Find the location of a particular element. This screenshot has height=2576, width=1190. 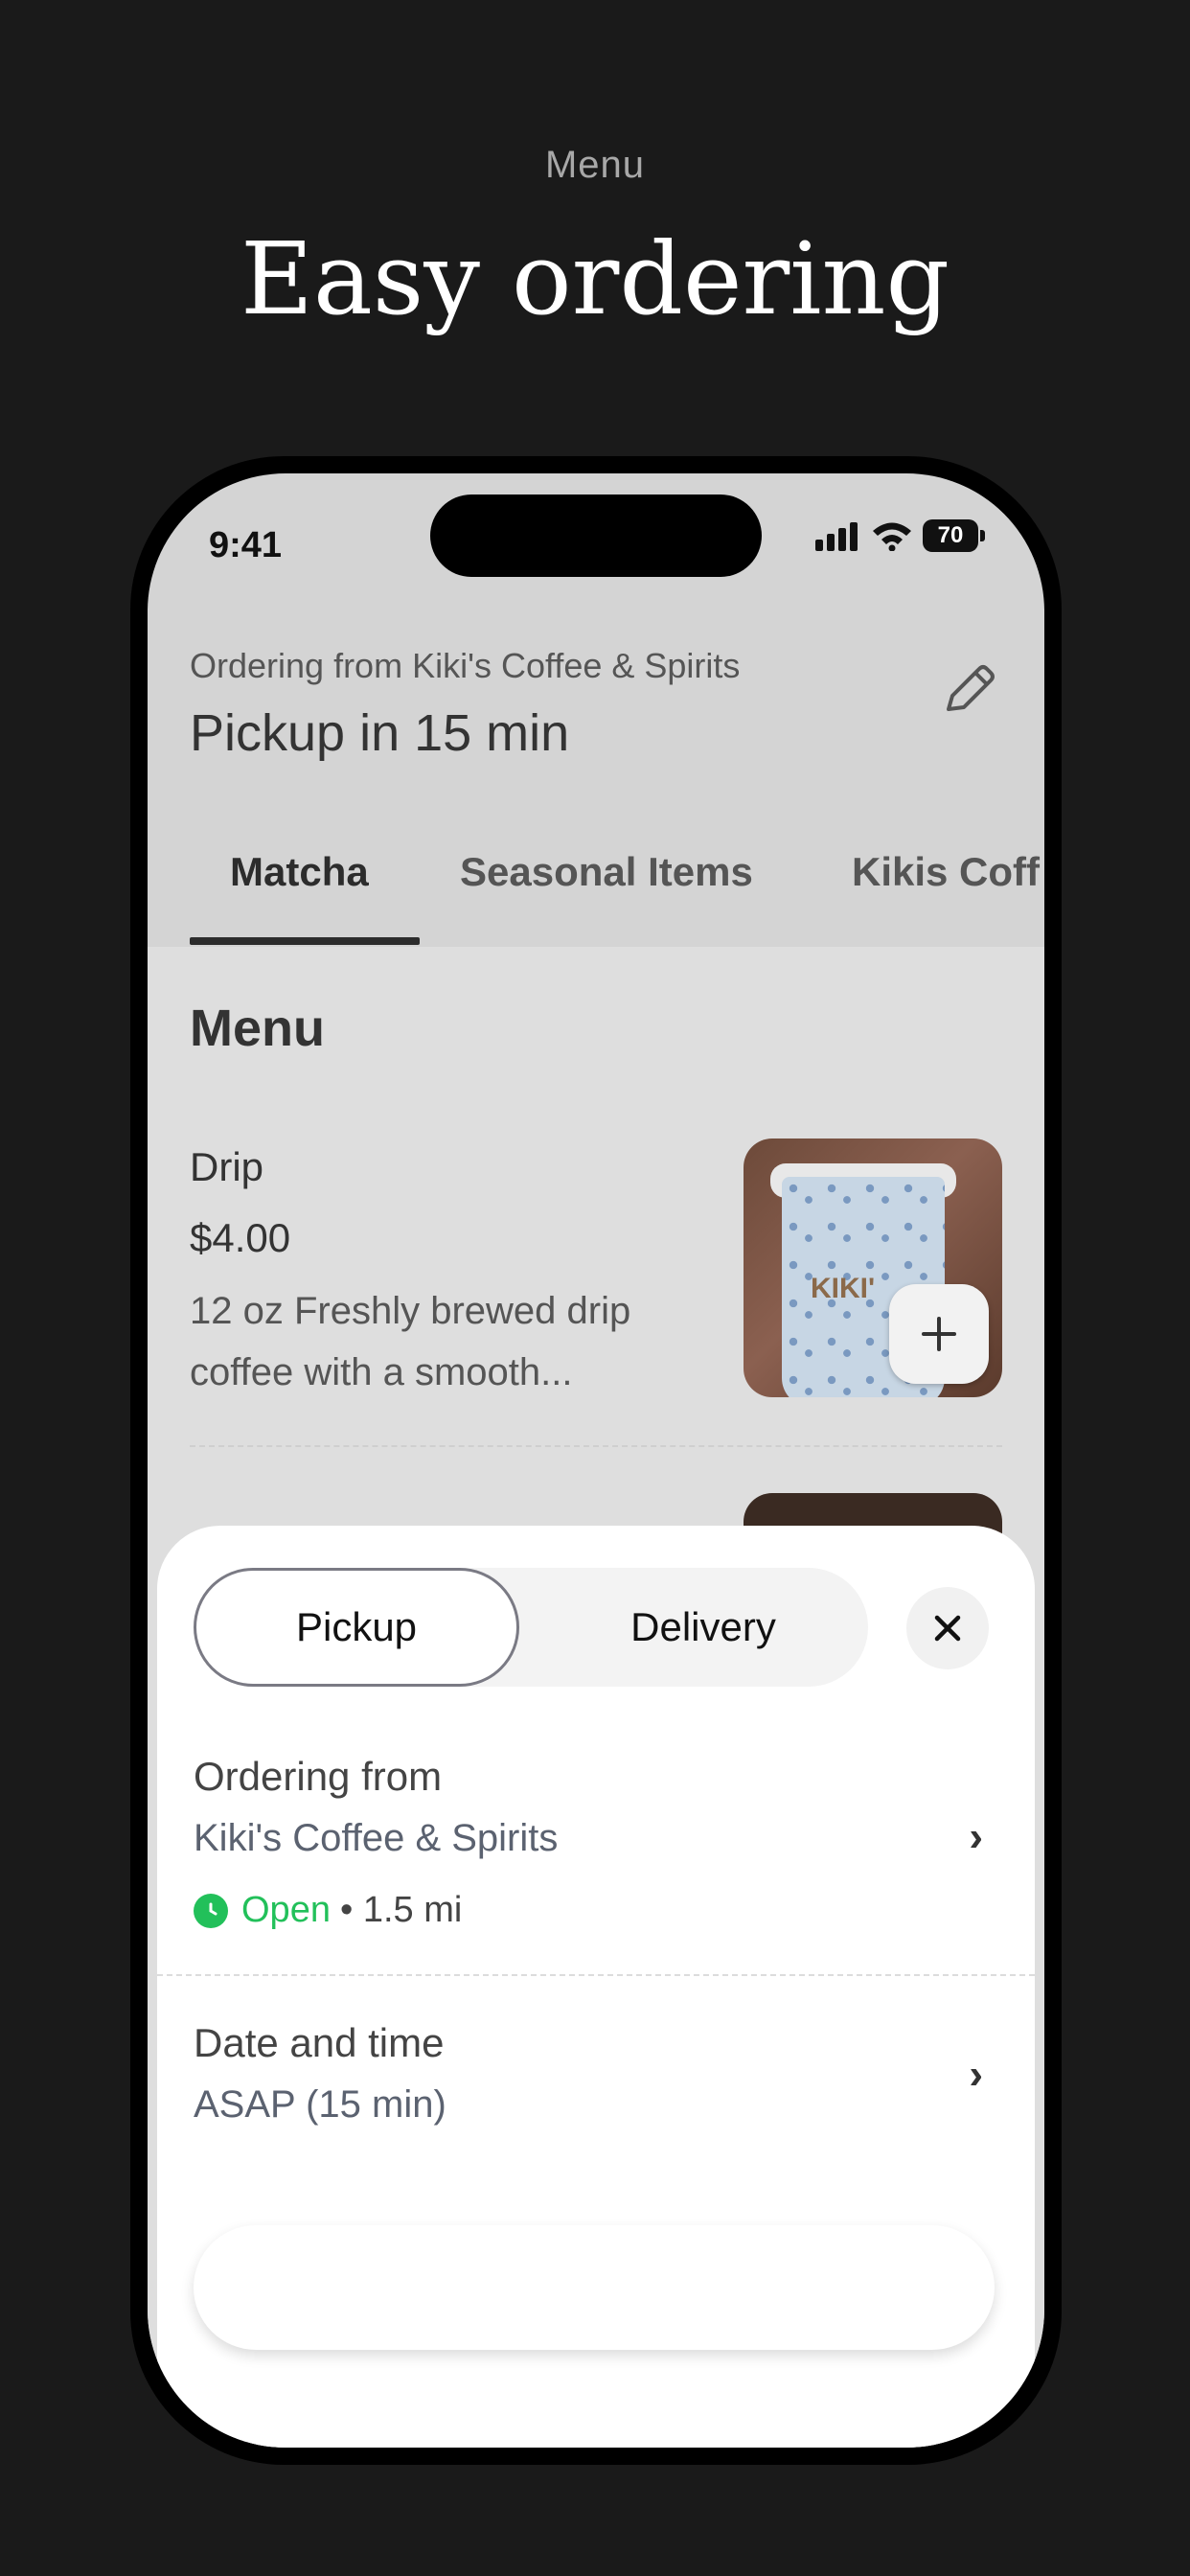

item-divider is located at coordinates (596, 1446).